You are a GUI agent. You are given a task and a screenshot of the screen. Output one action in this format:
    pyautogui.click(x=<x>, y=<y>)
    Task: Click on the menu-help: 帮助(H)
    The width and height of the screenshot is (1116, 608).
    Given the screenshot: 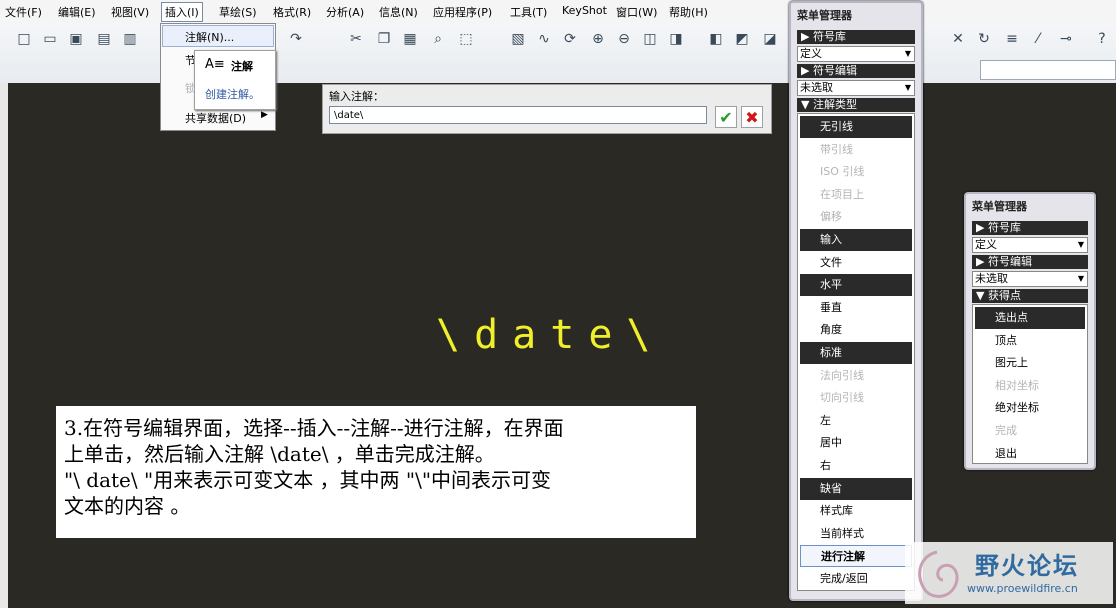 What is the action you would take?
    pyautogui.click(x=688, y=12)
    